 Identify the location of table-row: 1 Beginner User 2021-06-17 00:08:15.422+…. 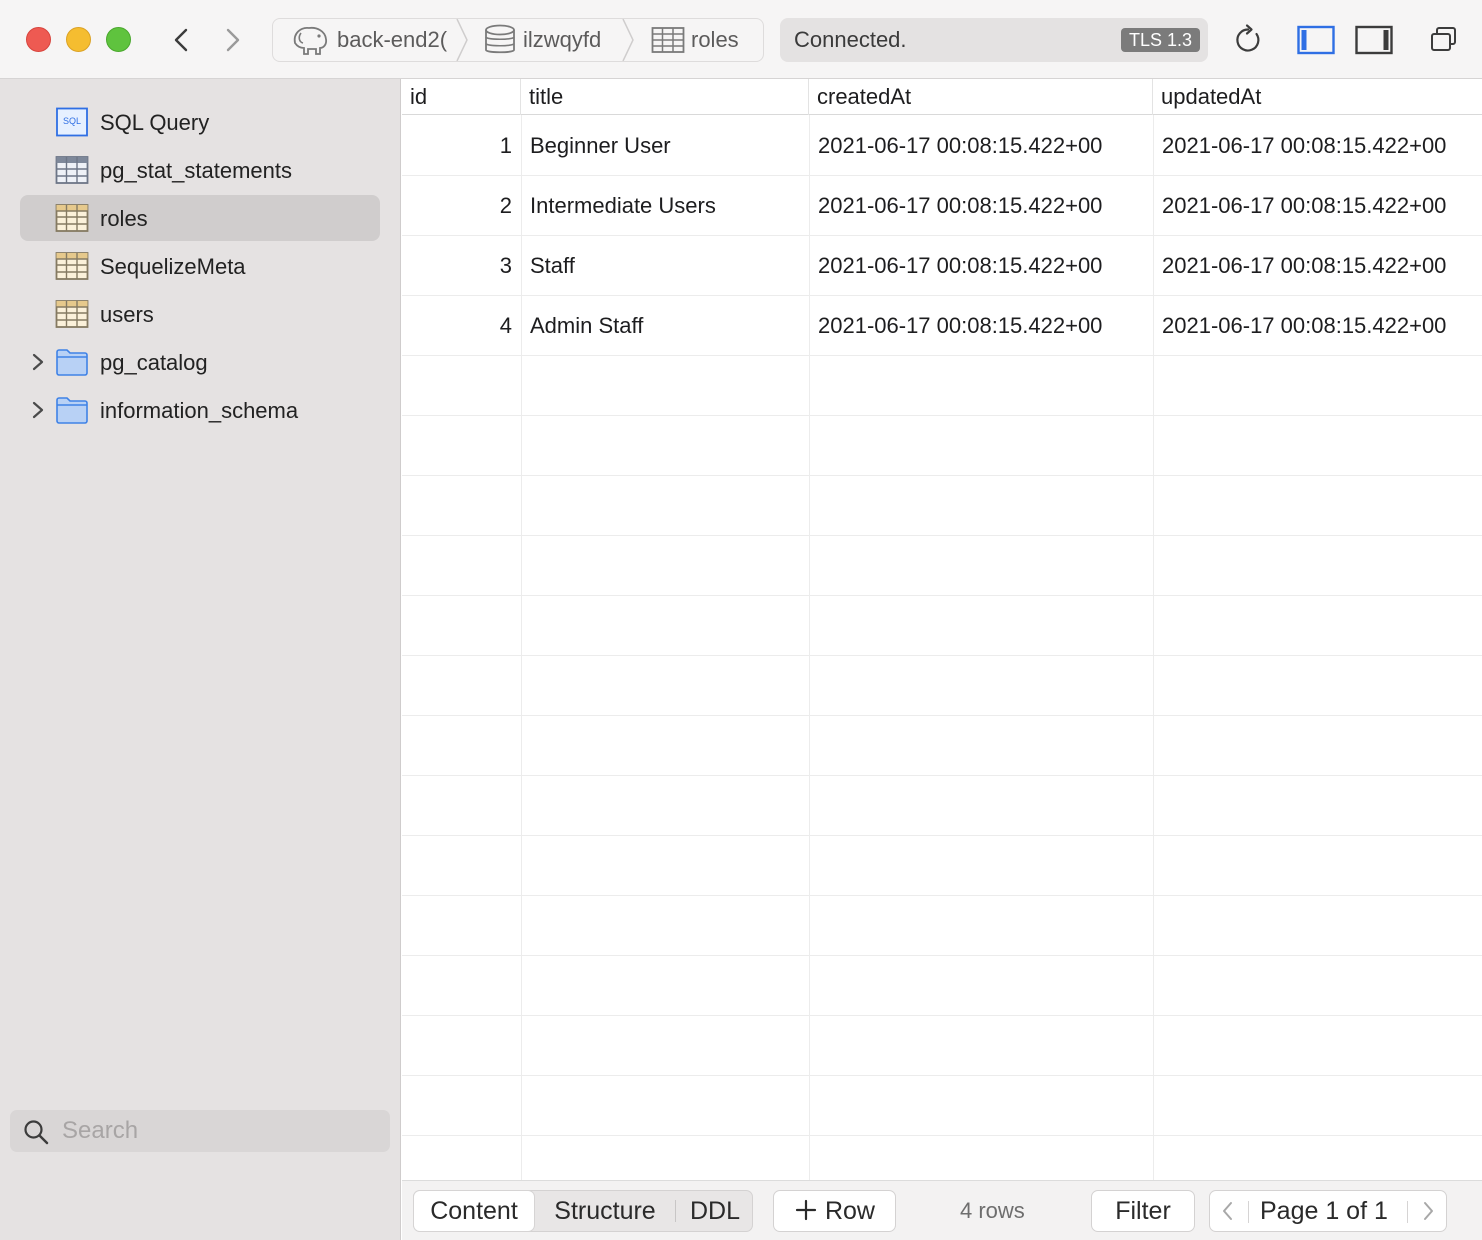
(942, 146).